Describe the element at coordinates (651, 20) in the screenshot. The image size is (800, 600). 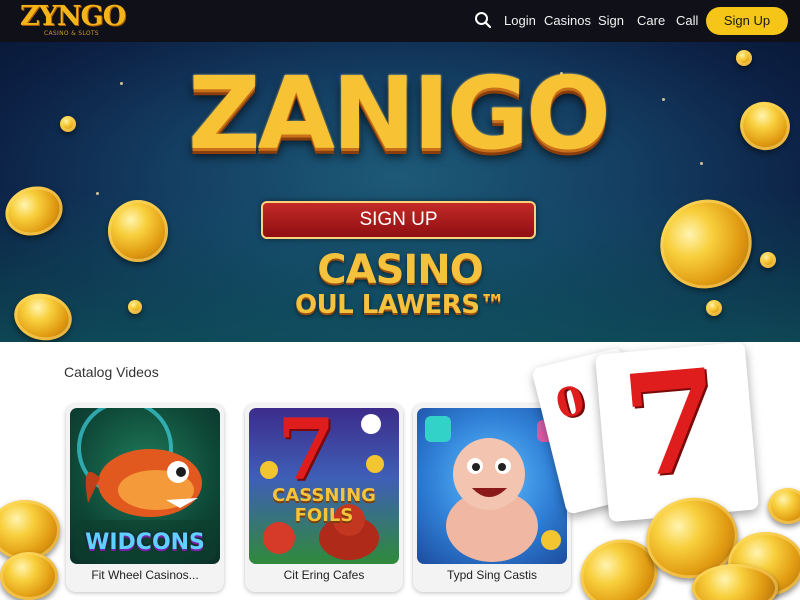
I see `nav-link-care: Care` at that location.